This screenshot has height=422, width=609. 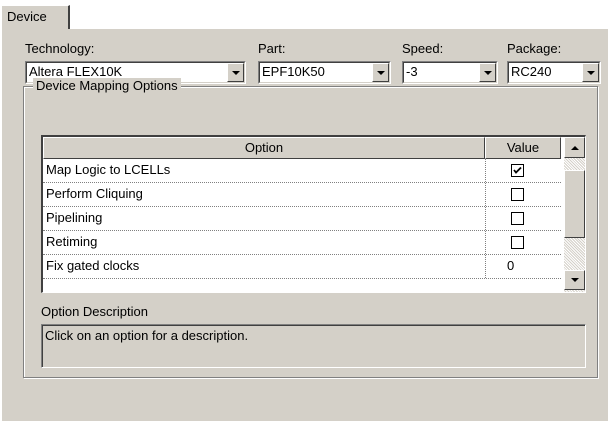 I want to click on checkmark-icon, so click(x=517, y=170).